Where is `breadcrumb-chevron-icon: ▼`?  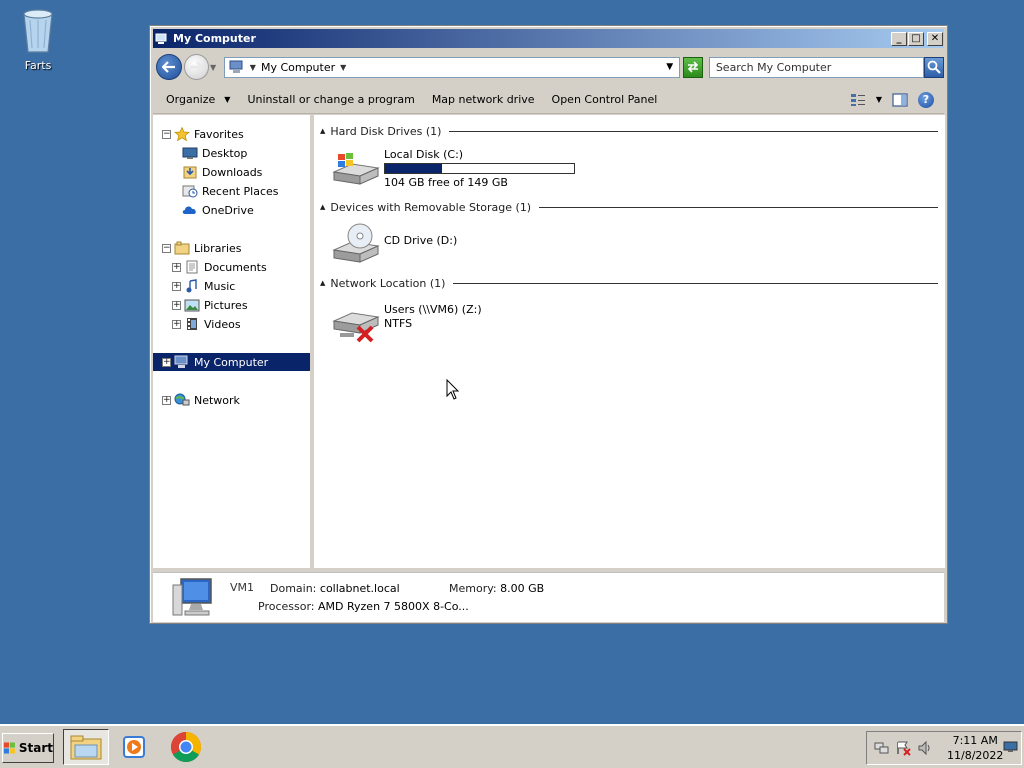
breadcrumb-chevron-icon: ▼ is located at coordinates (343, 67).